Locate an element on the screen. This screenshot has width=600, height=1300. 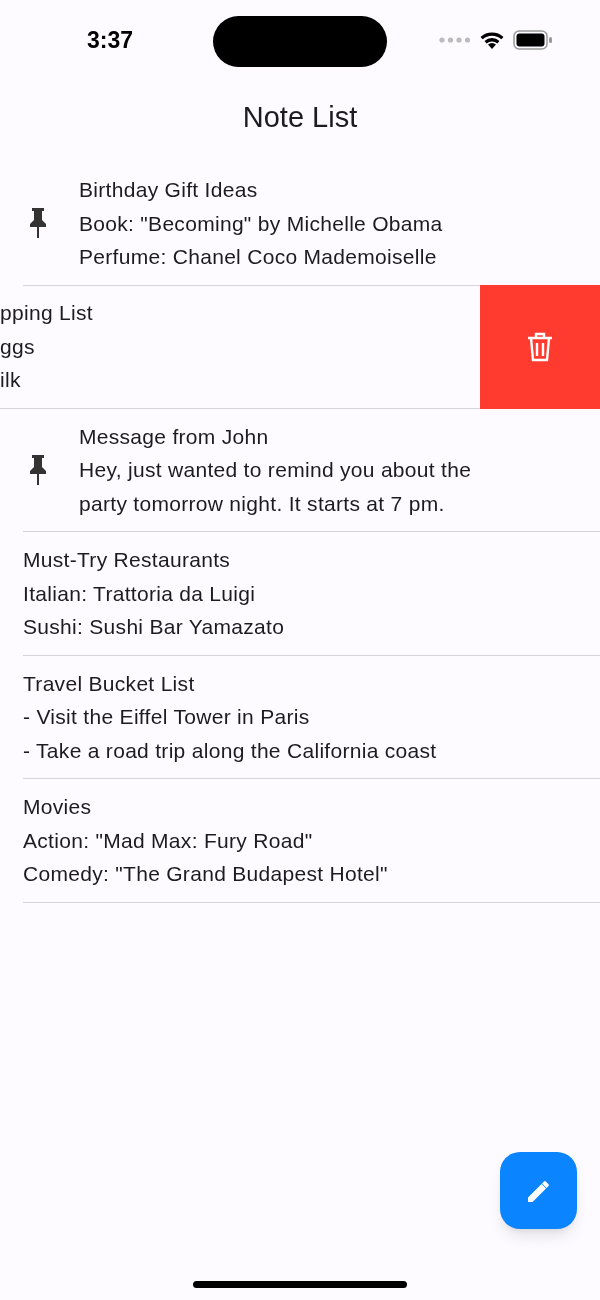
delete-button is located at coordinates (540, 346).